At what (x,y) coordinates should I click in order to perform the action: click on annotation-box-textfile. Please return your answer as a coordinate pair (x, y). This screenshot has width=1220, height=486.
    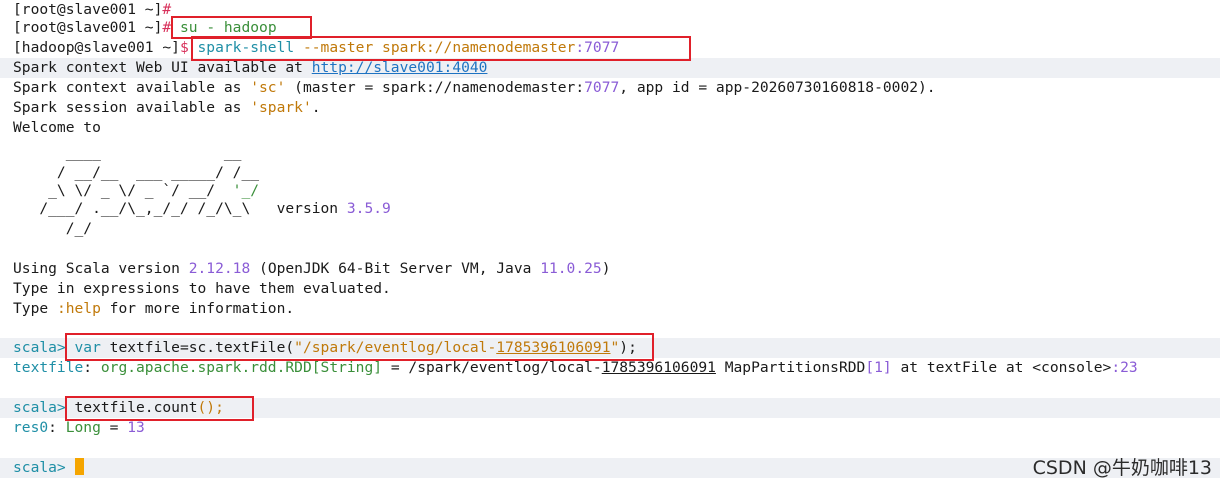
    Looking at the image, I should click on (359, 347).